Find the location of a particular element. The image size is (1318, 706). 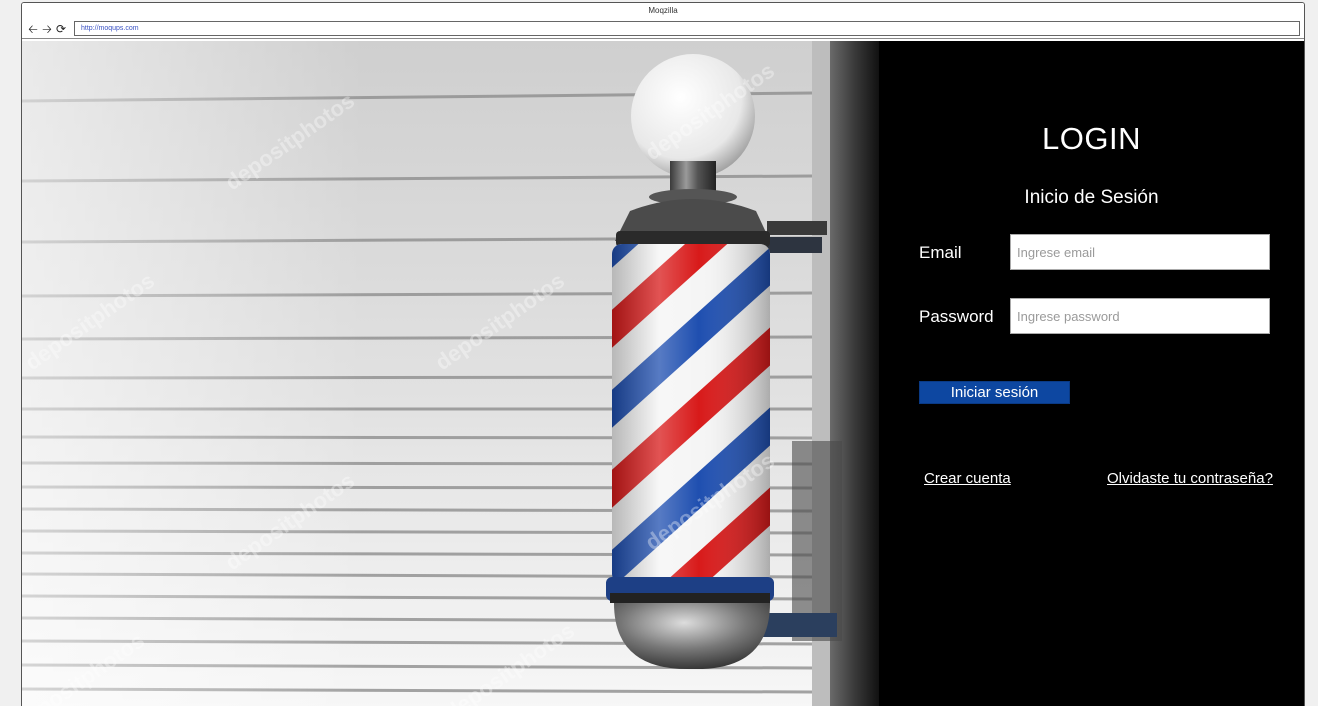

window-title: Moqzilla is located at coordinates (663, 11).